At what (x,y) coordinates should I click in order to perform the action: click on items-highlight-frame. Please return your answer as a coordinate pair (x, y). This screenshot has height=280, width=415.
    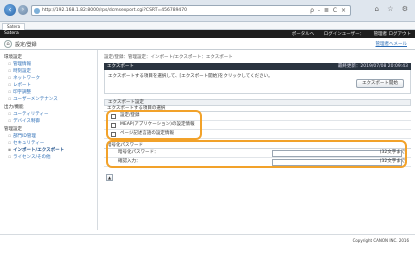
    Looking at the image, I should click on (154, 125).